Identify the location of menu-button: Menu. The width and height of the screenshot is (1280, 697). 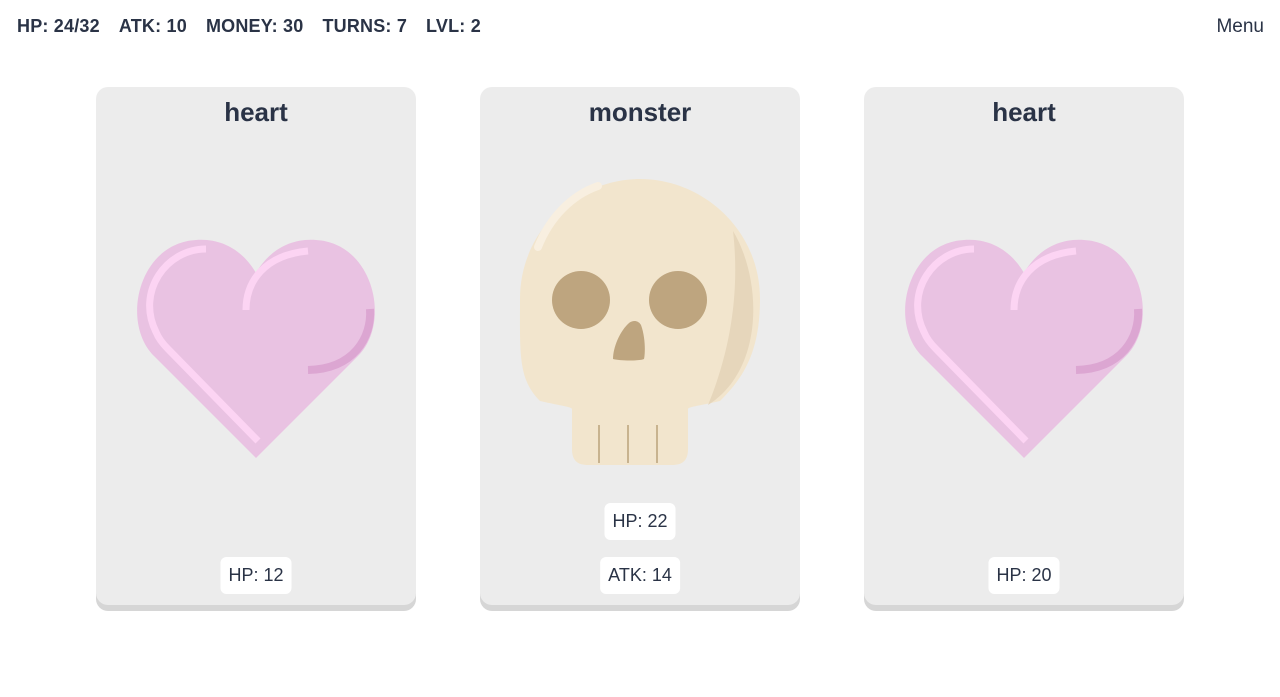
(1240, 27).